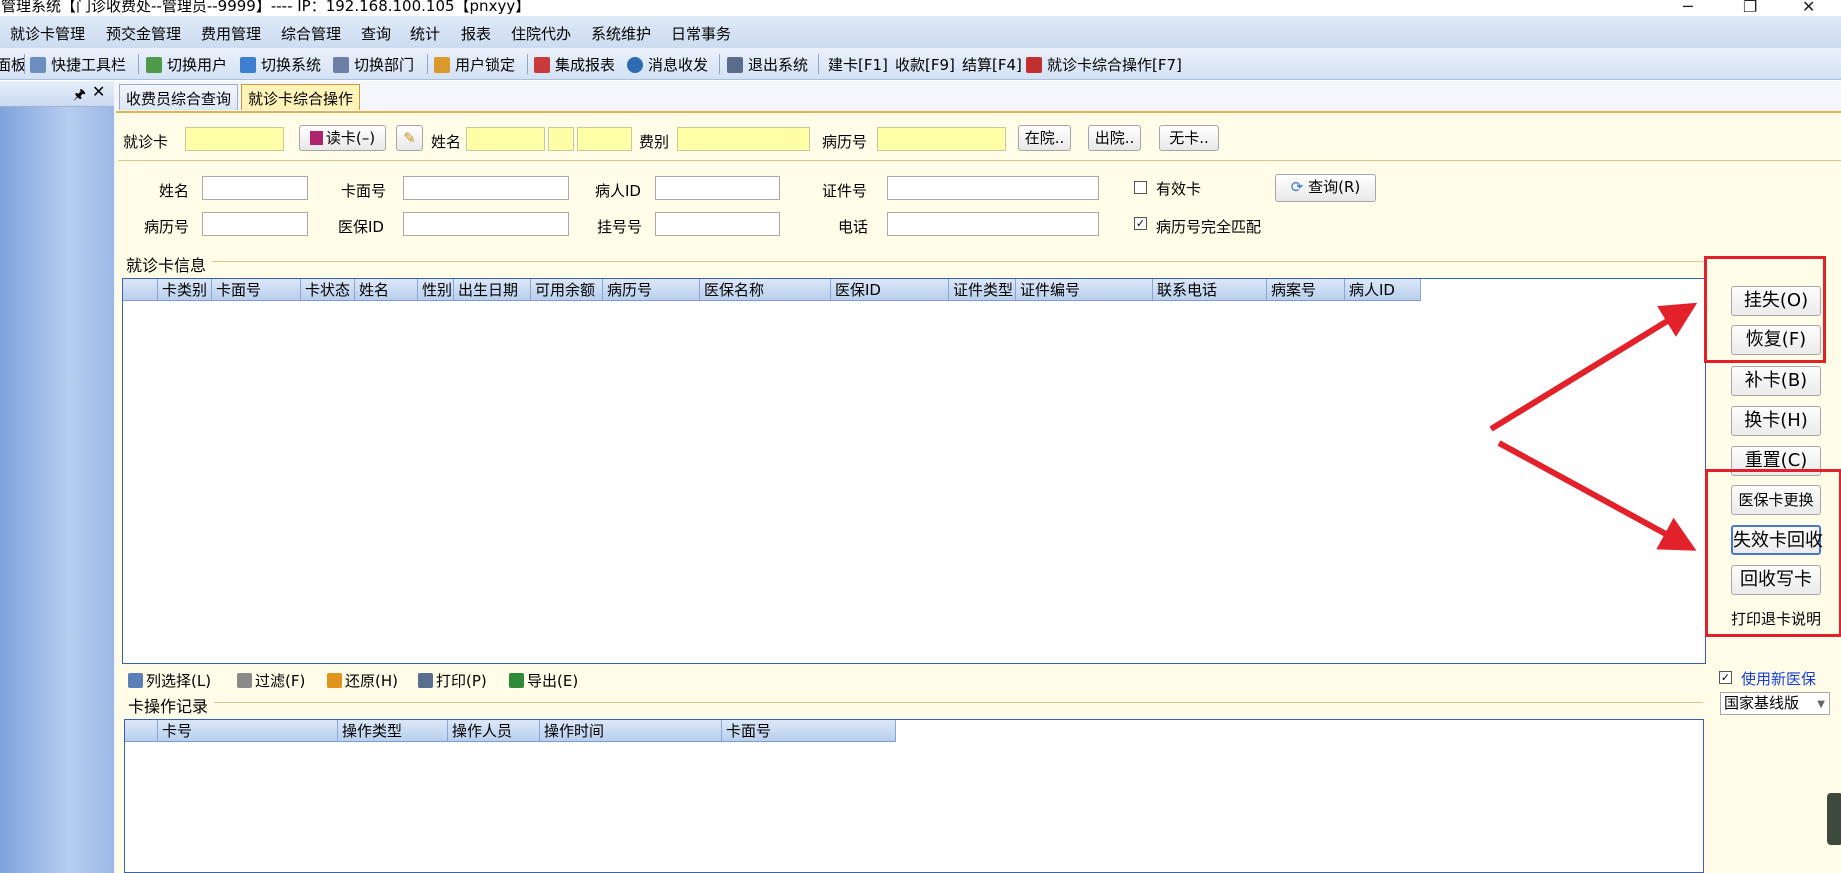 Image resolution: width=1841 pixels, height=873 pixels. I want to click on insurance-version-select: 国家基线版 ▼, so click(1775, 703).